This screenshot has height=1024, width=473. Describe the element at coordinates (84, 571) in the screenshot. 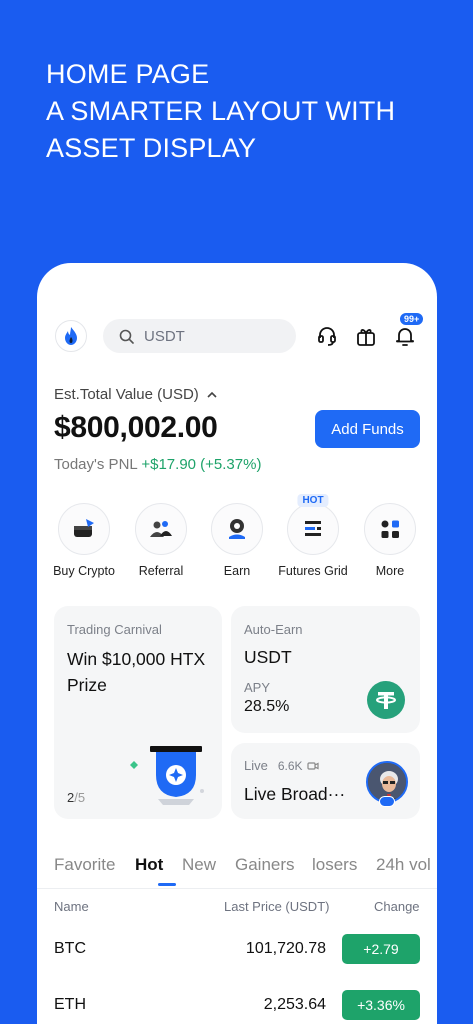

I see `action-label: Buy Crypto` at that location.